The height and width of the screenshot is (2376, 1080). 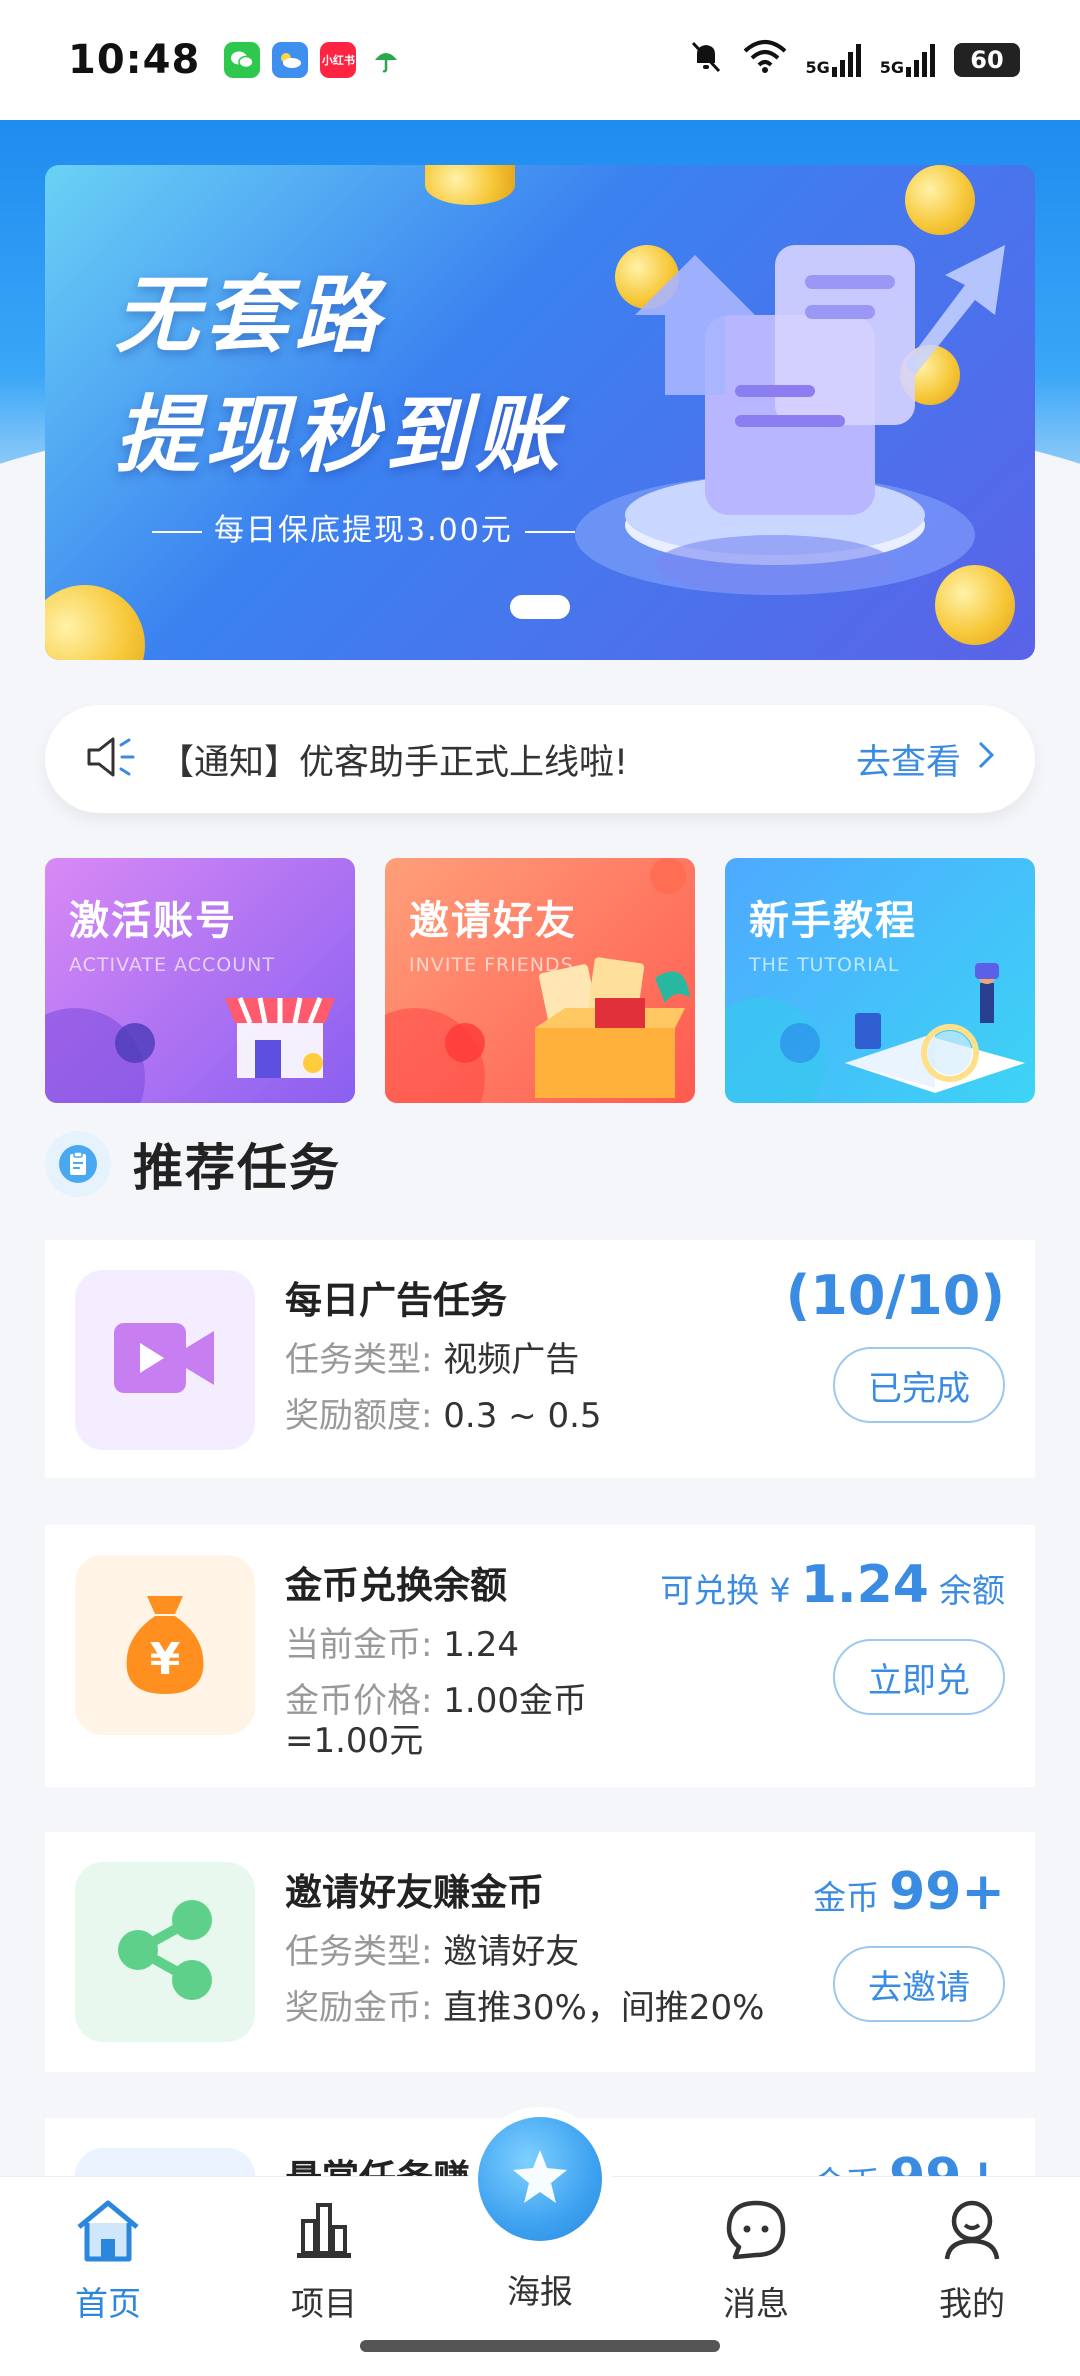 I want to click on task-details: 邀请好友赚金币 任务类型: 邀请好友 奖励金币: 直推30%，间推20%, so click(x=524, y=1952).